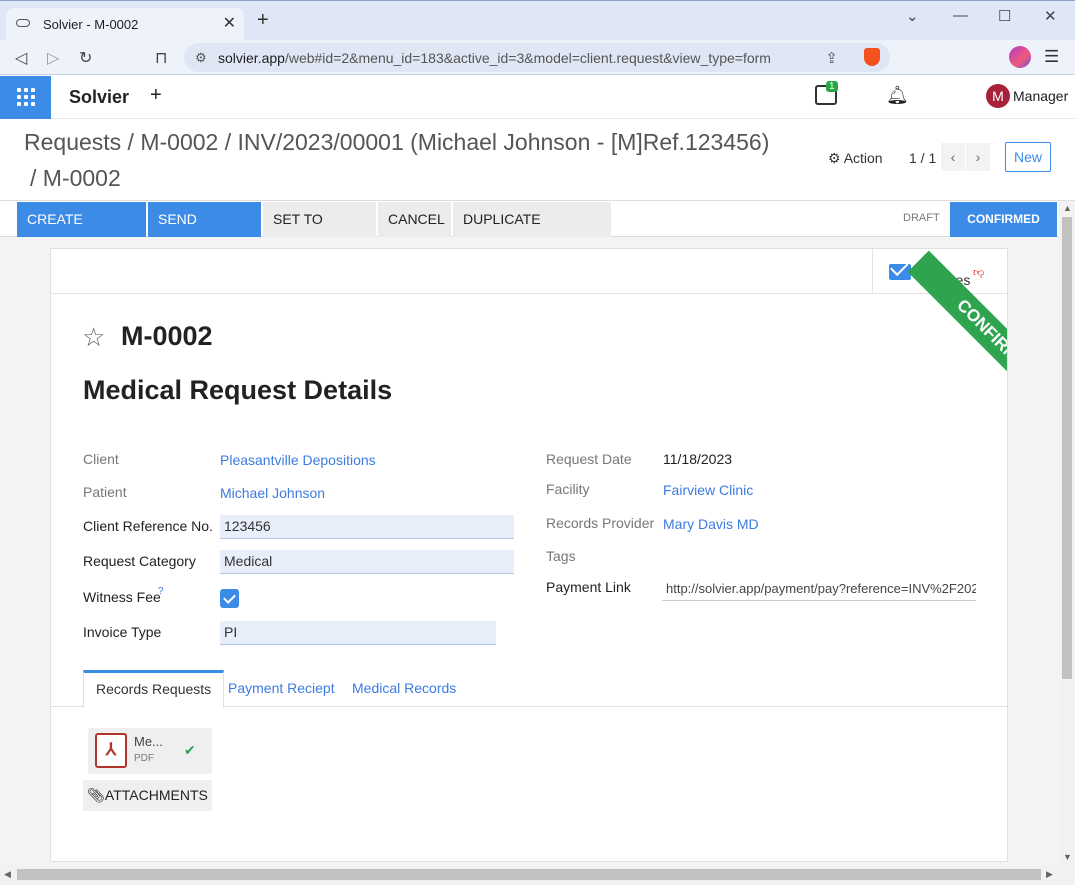 The height and width of the screenshot is (885, 1075). I want to click on pager-previous-icon: ‹, so click(953, 157).